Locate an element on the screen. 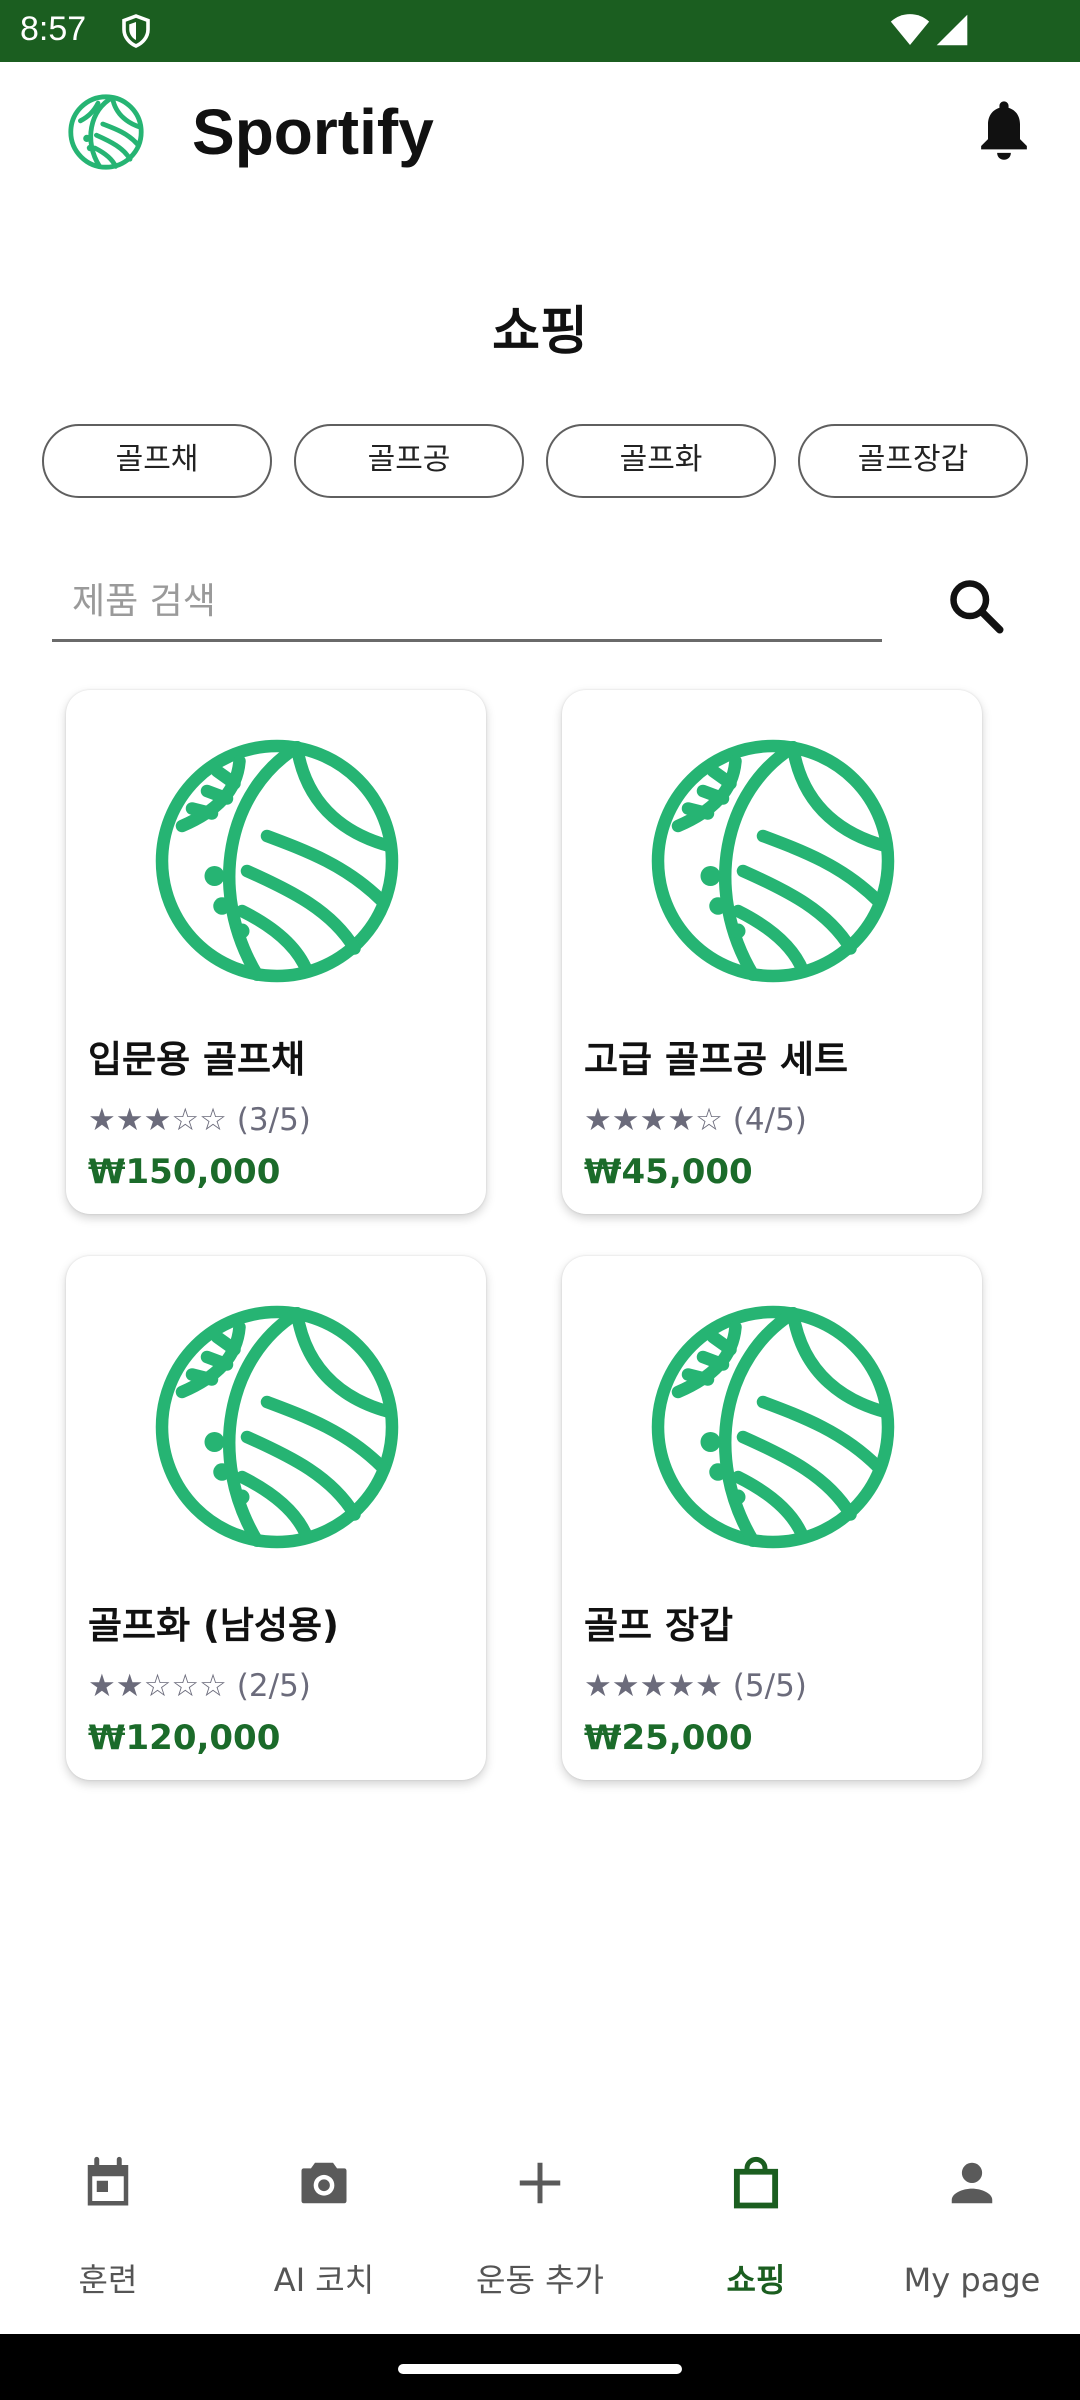 The height and width of the screenshot is (2400, 1080). nav-item-add-workout: 운동 추가 is located at coordinates (540, 2232).